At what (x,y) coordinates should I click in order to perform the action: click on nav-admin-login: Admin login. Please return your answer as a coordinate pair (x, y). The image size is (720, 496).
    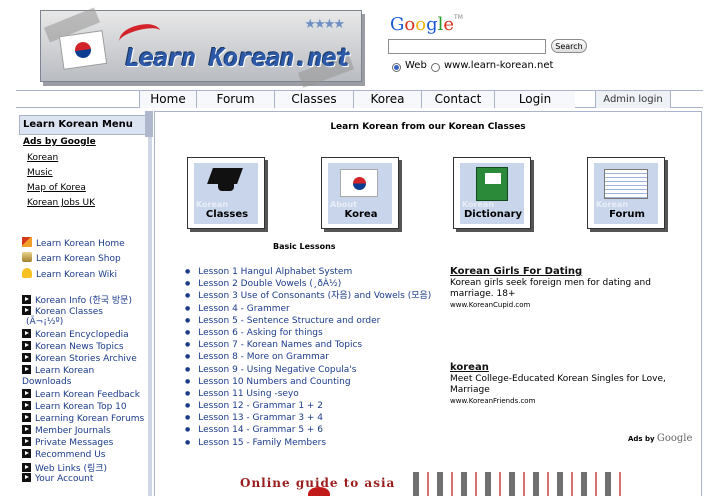
    Looking at the image, I should click on (633, 99).